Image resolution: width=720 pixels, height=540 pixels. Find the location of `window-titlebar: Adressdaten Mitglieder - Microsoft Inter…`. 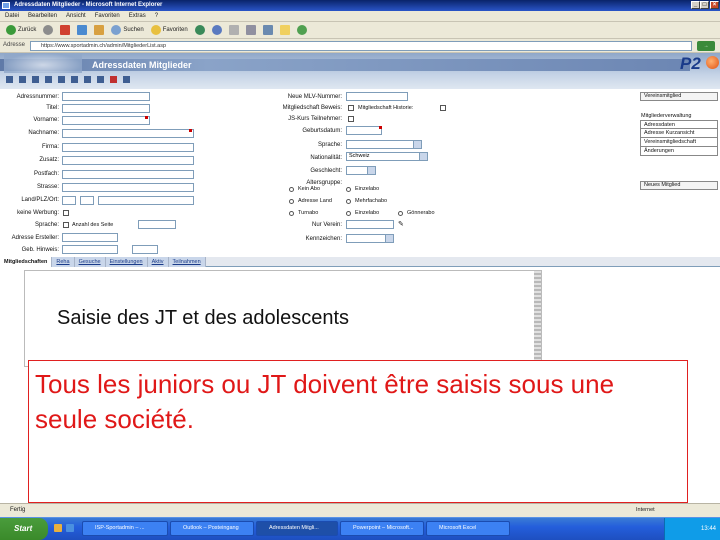

window-titlebar: Adressdaten Mitglieder - Microsoft Inter… is located at coordinates (360, 5).